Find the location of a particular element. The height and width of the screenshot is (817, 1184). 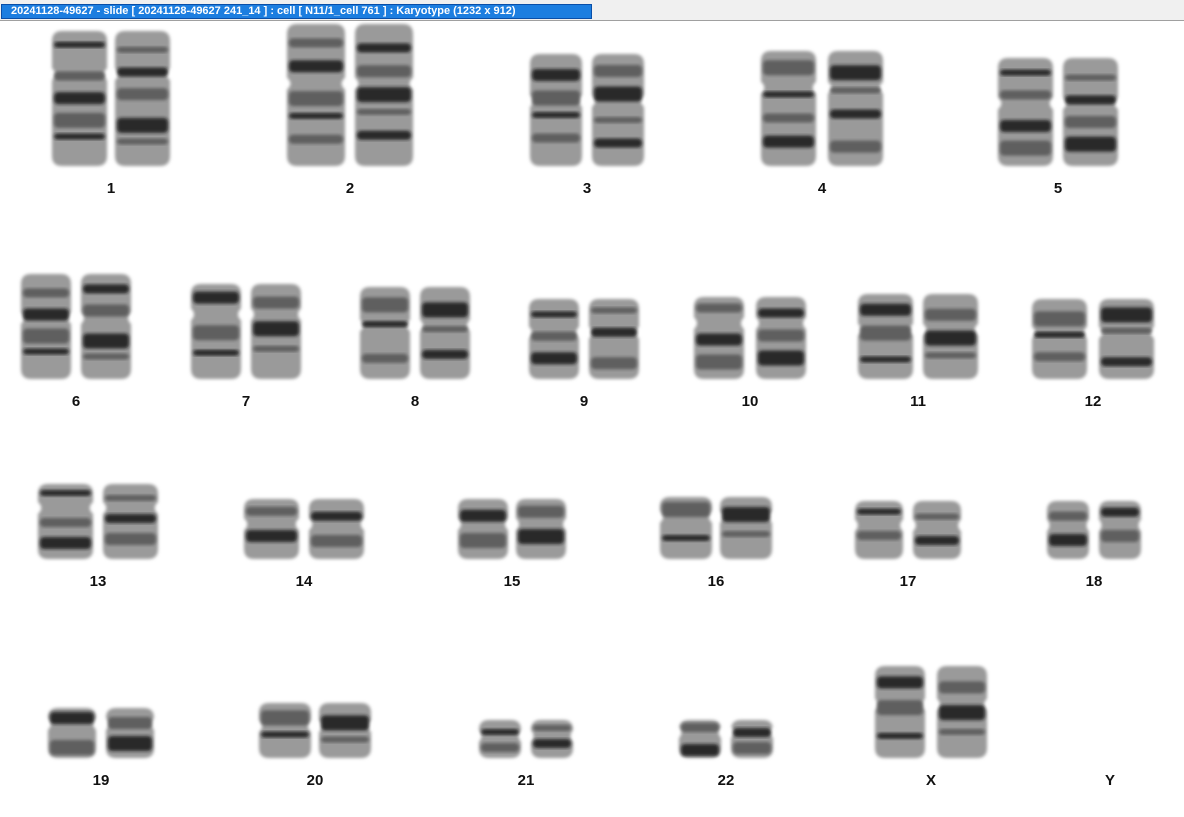

chromosome-pair-4: 4 is located at coordinates (822, 130).